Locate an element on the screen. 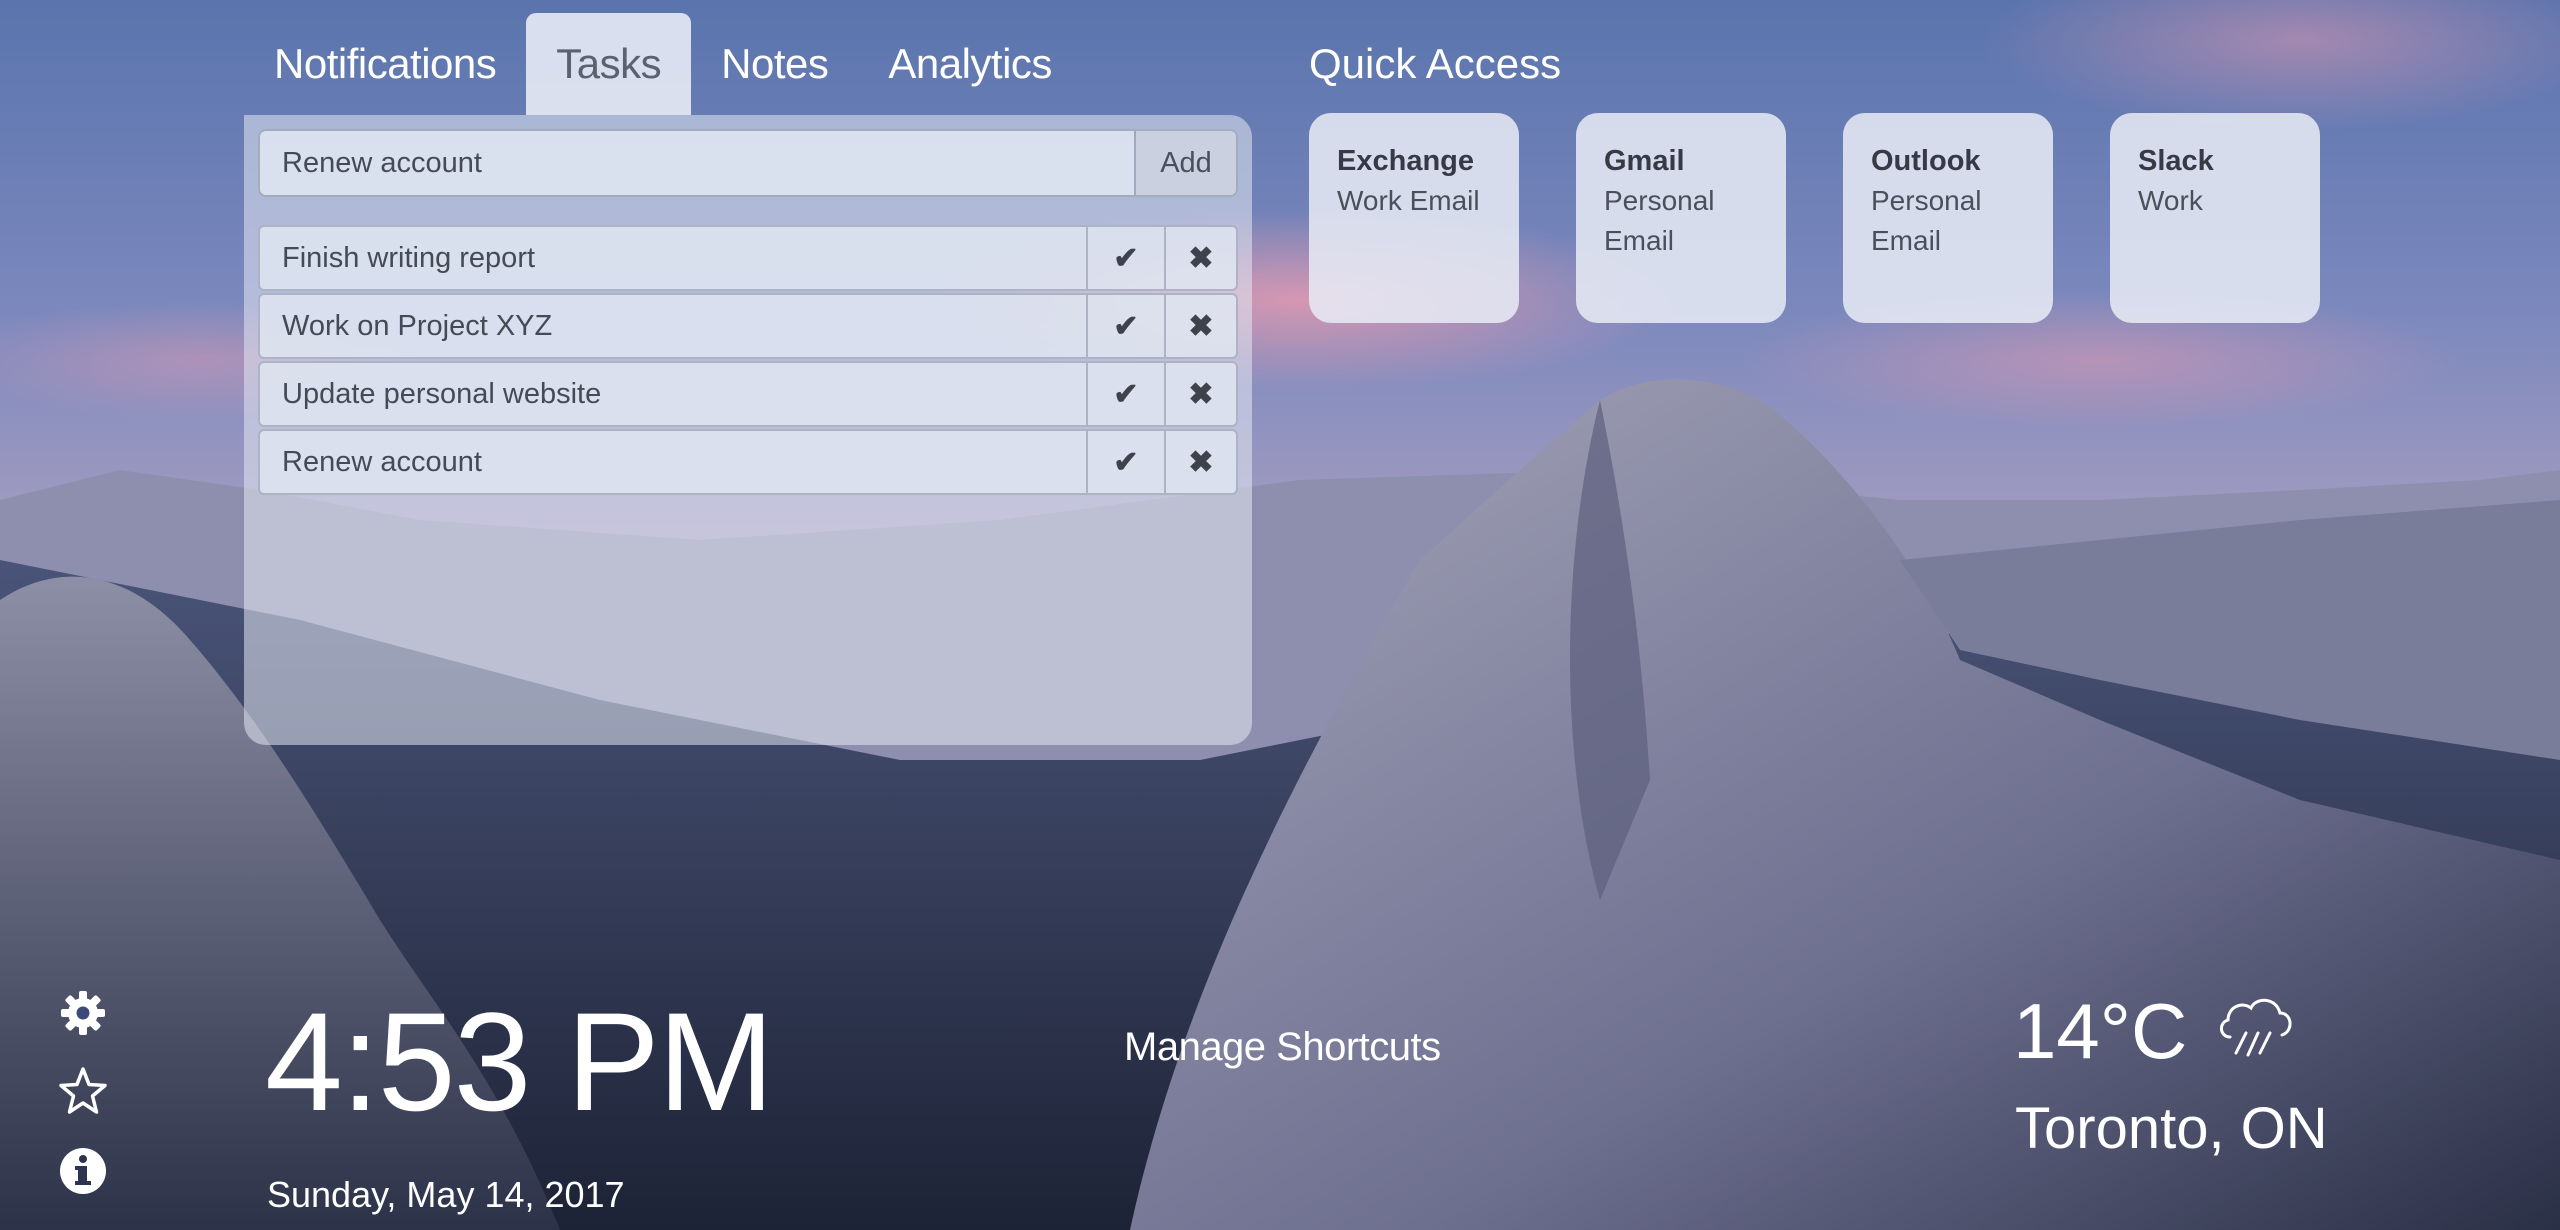  tab-notes: Notes is located at coordinates (774, 64).